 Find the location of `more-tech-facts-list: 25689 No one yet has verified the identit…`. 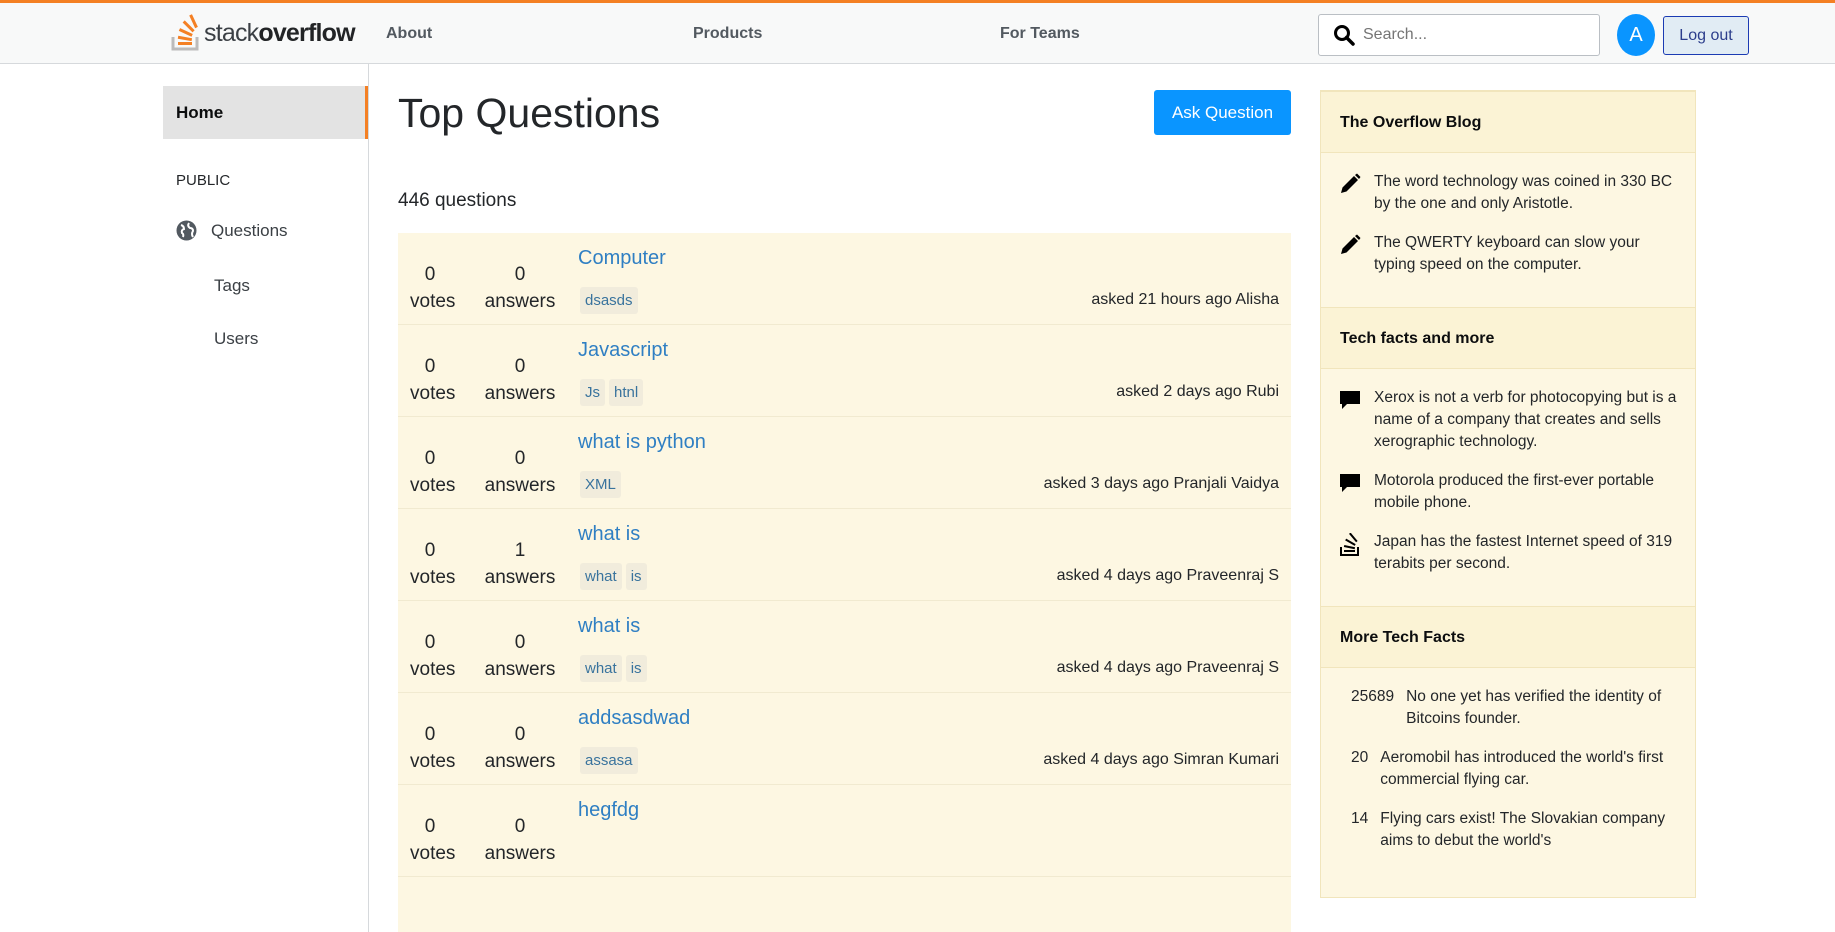

more-tech-facts-list: 25689 No one yet has verified the identit… is located at coordinates (1508, 775).